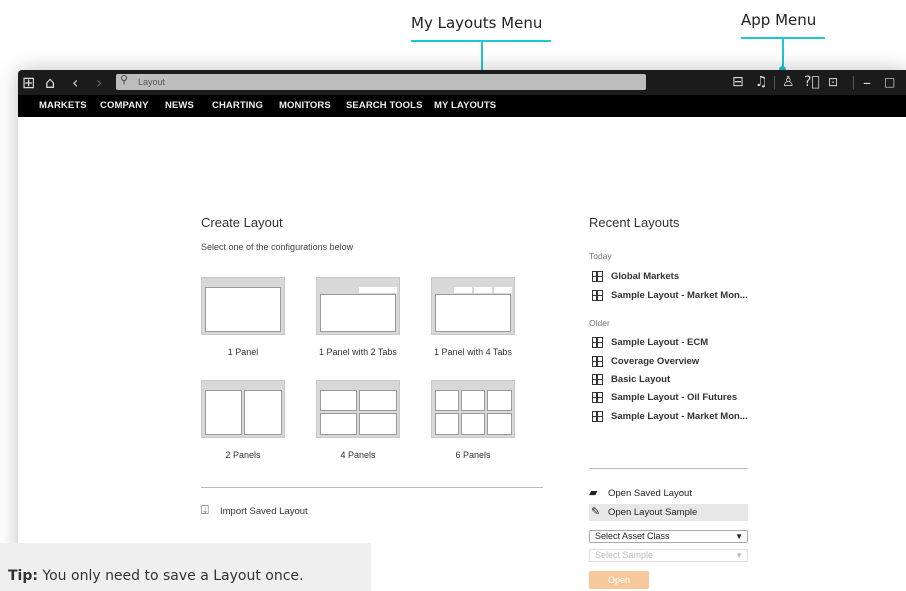 The height and width of the screenshot is (591, 906). I want to click on recent-layout-item: Sample Layout - Oil Futures, so click(674, 398).